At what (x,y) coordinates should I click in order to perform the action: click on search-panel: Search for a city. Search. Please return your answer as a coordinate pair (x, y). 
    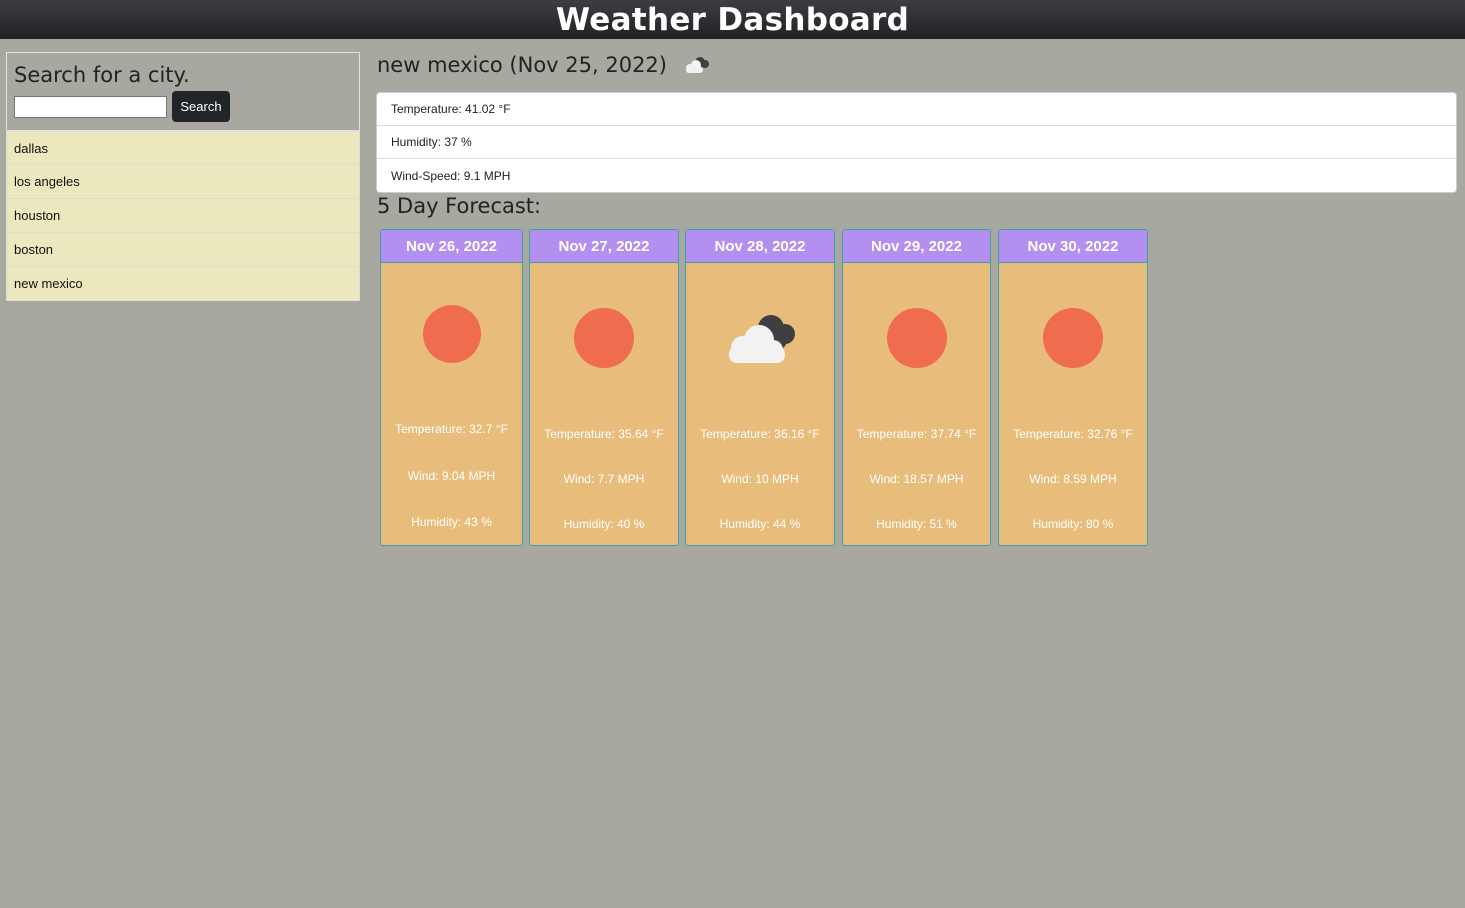
    Looking at the image, I should click on (183, 91).